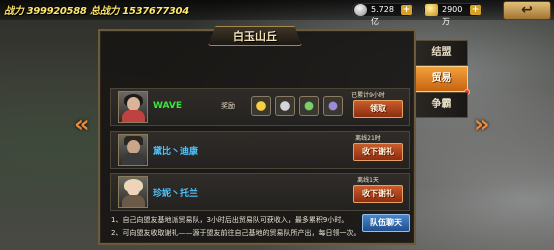 The image size is (554, 250). Describe the element at coordinates (56, 11) in the screenshot. I see `power-value: 399920588` at that location.